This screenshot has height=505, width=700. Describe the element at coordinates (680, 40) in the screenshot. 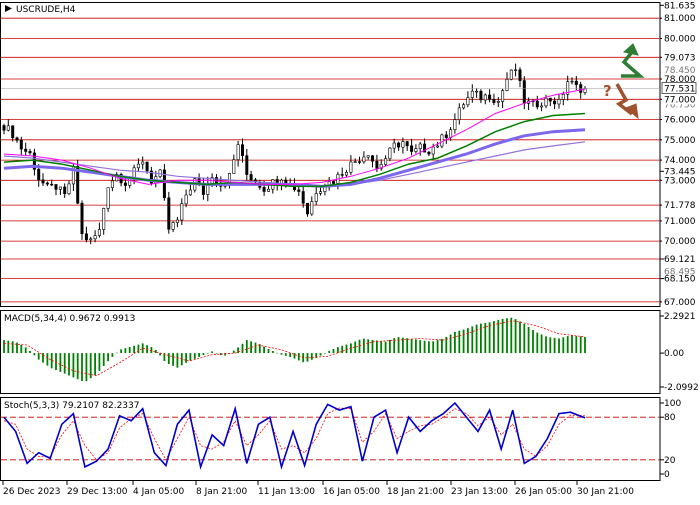

I see `price-tick-label: 80.000` at that location.